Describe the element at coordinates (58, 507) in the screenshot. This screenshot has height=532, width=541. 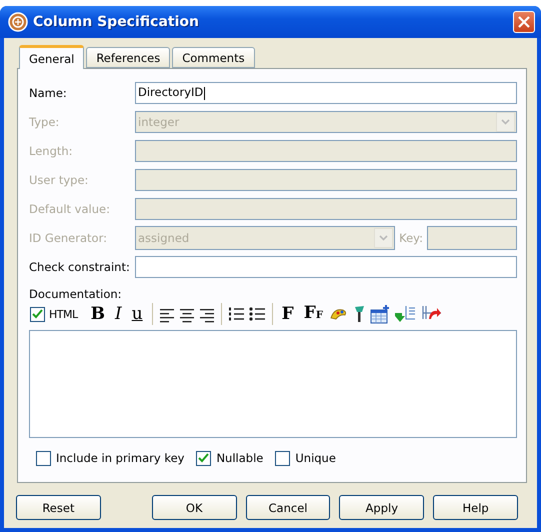
I see `dialog-button: Reset` at that location.